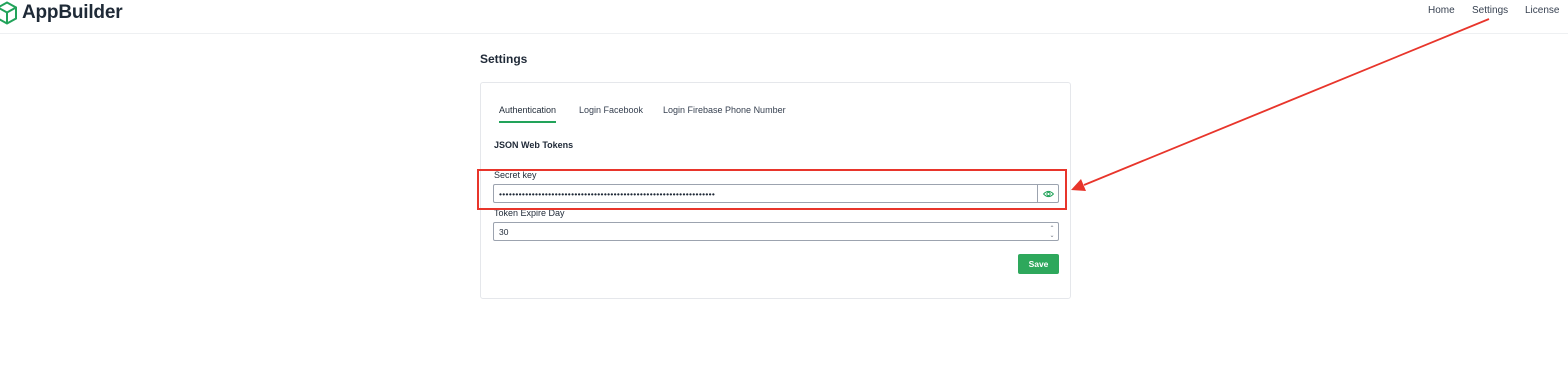 The width and height of the screenshot is (1568, 379). I want to click on number-spinner: ⌃ ⌄, so click(1052, 231).